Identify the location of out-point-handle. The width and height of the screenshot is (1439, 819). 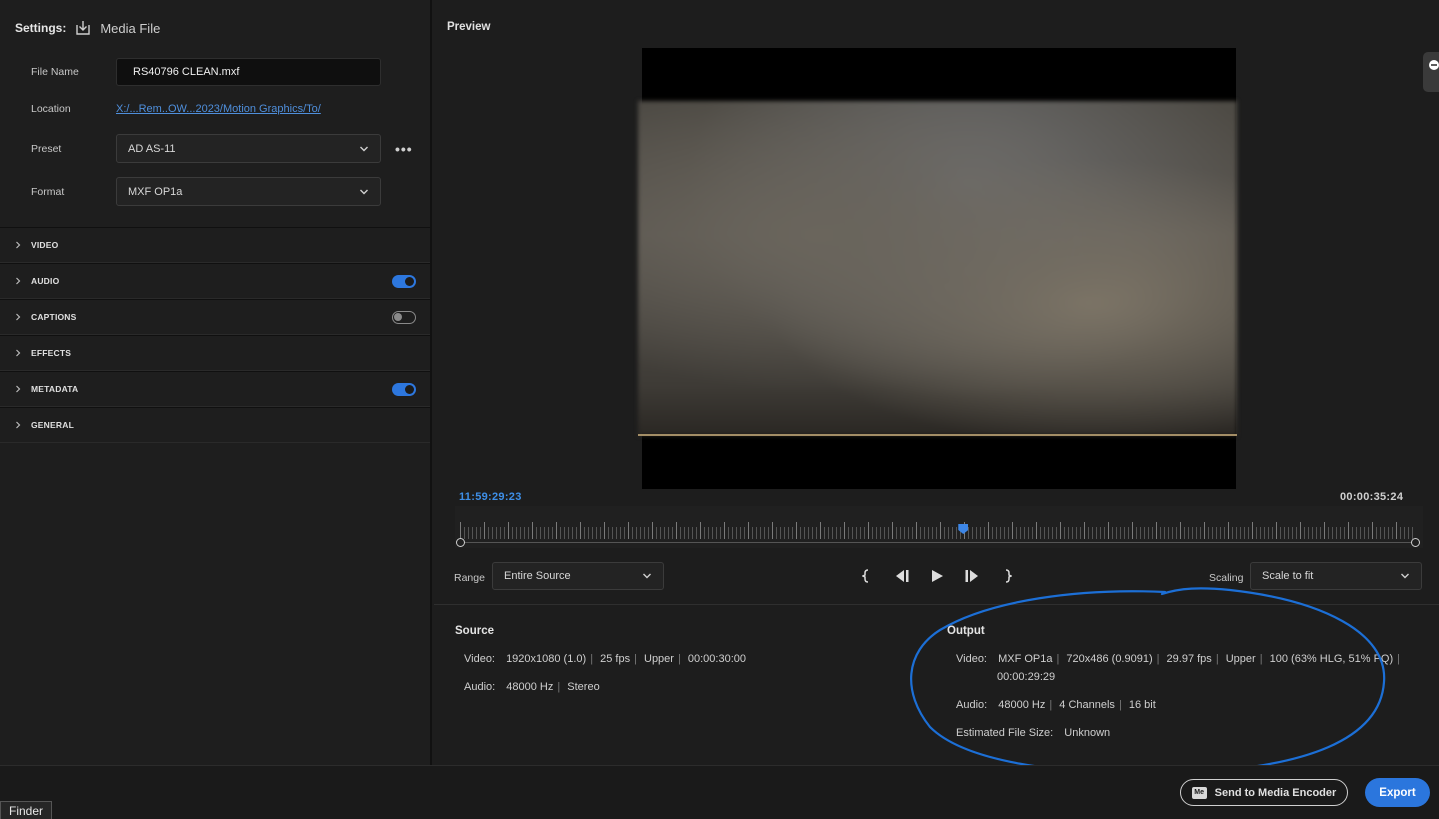
(1415, 542).